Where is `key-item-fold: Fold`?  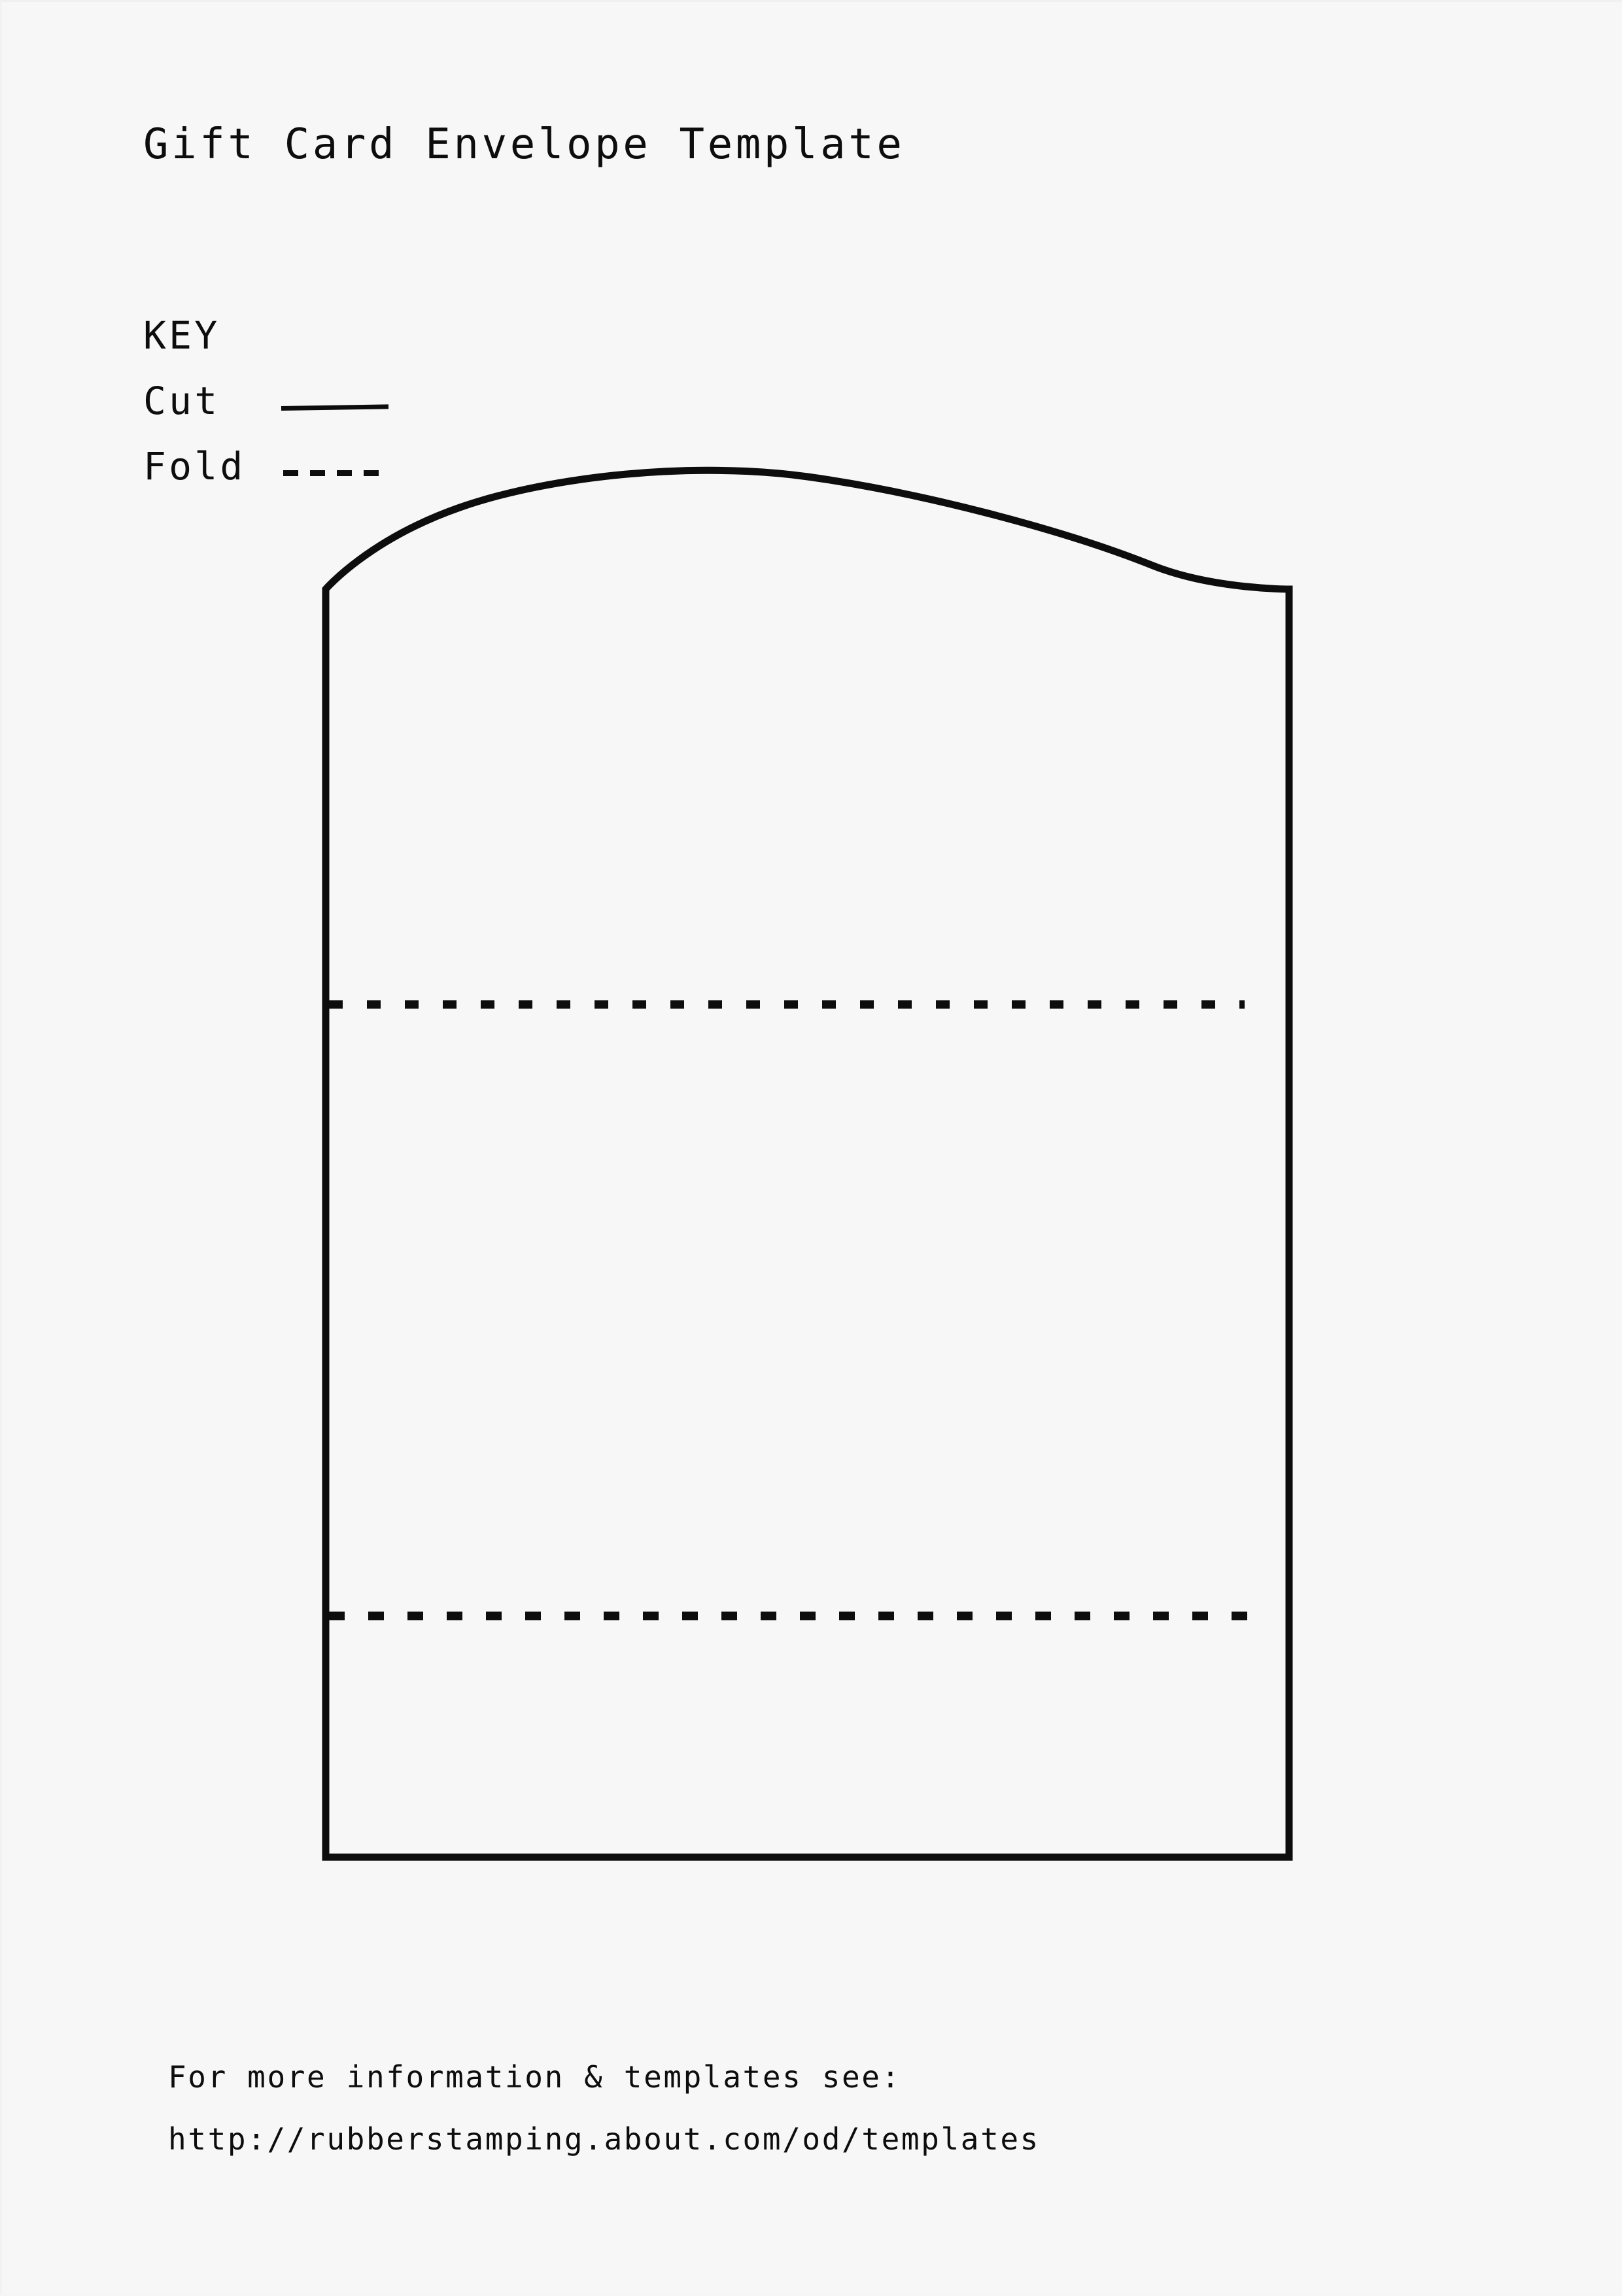
key-item-fold: Fold is located at coordinates (265, 466).